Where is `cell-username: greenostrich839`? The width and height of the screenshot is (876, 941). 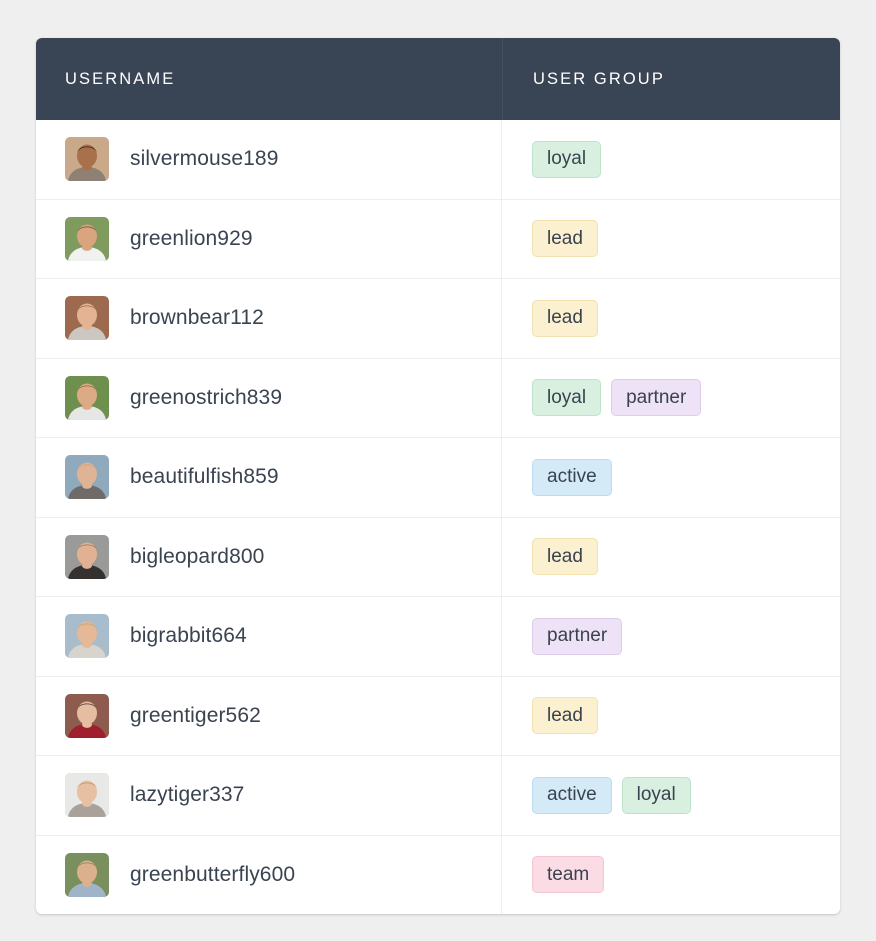 cell-username: greenostrich839 is located at coordinates (269, 397).